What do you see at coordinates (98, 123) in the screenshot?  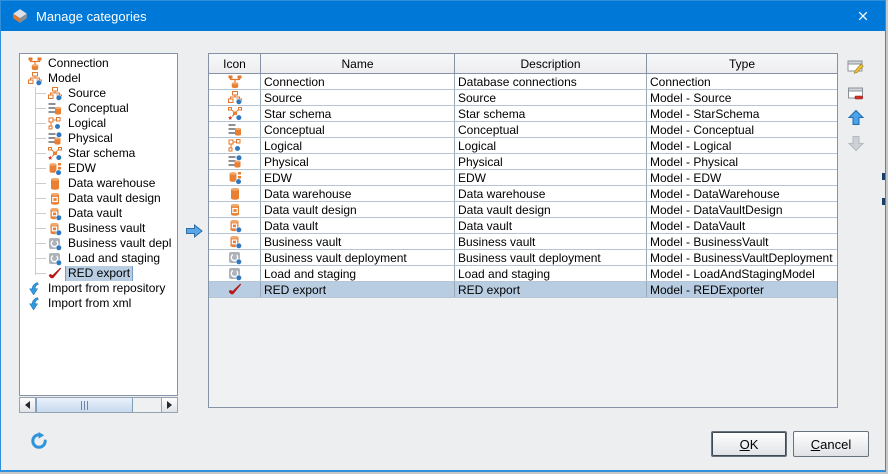 I see `tree-item-logical: Logical` at bounding box center [98, 123].